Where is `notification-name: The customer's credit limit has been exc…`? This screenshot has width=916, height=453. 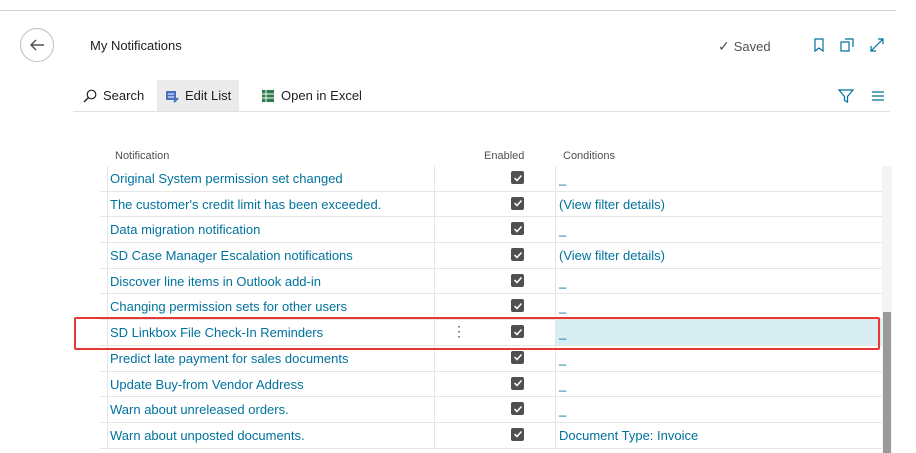
notification-name: The customer's credit limit has been exc… is located at coordinates (245, 204).